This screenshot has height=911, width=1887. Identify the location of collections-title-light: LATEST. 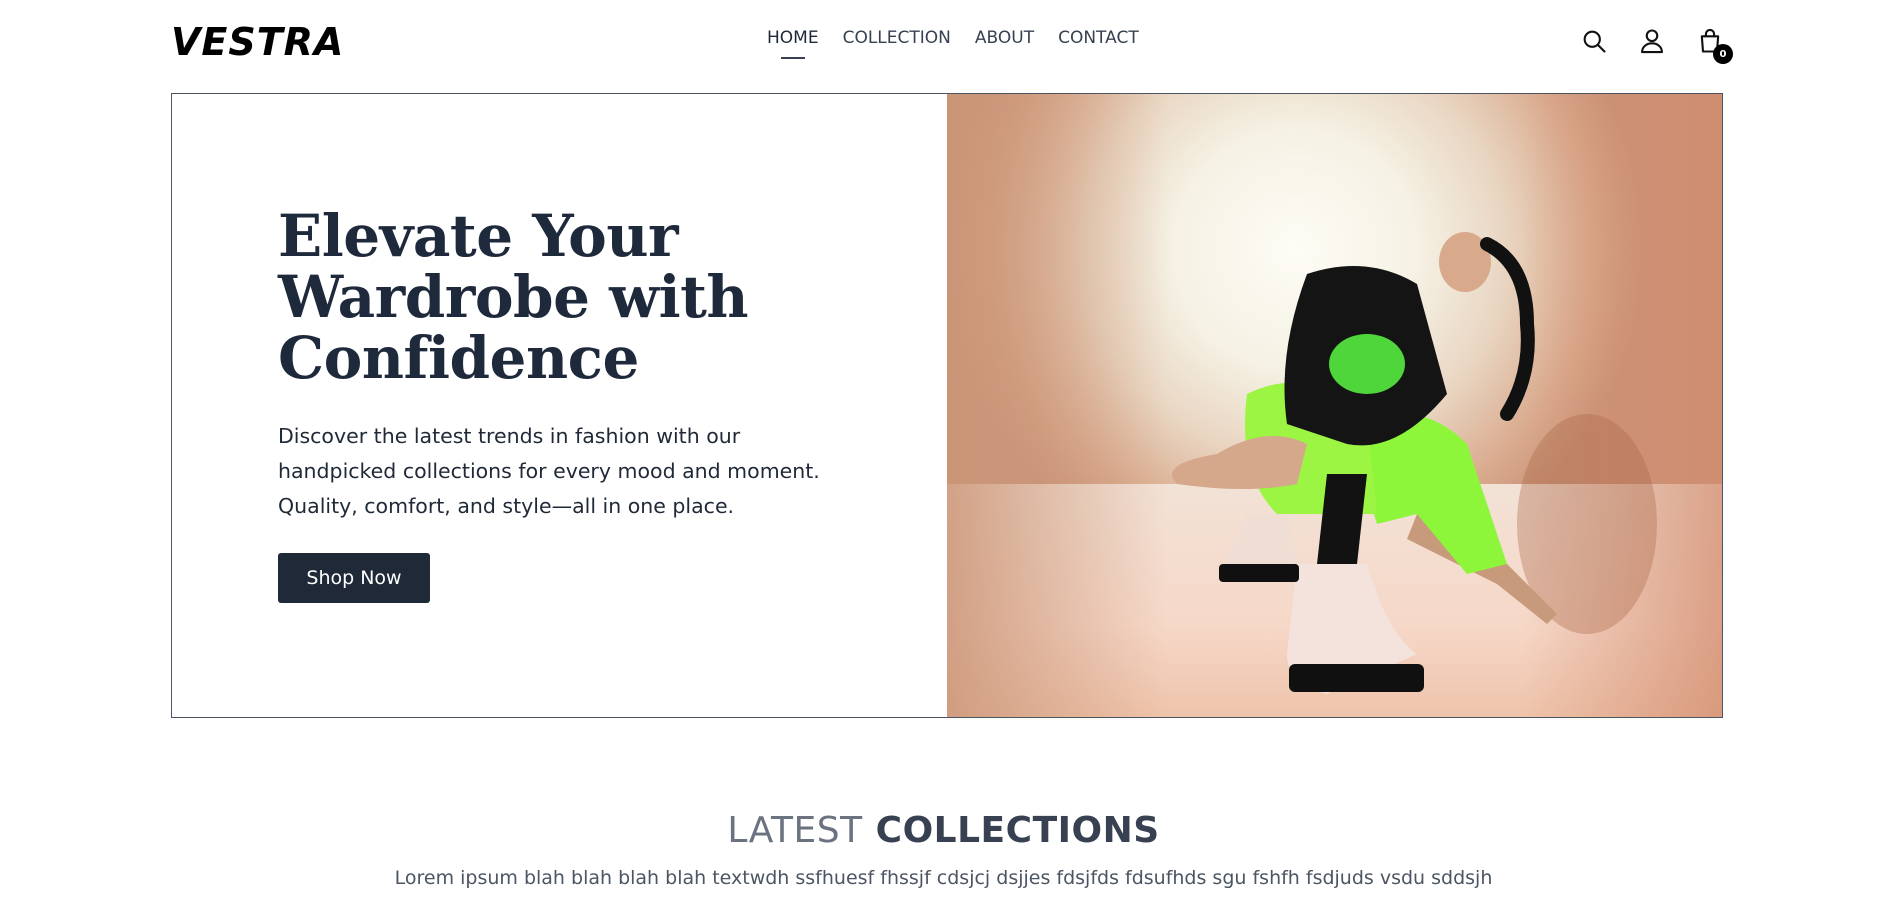
(795, 830).